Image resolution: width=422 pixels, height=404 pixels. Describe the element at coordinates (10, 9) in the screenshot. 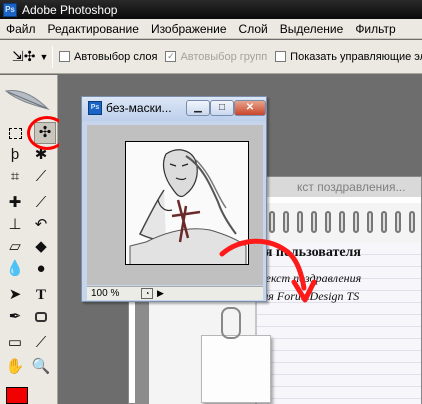

I see `photoshop-app-icon: Ps` at that location.